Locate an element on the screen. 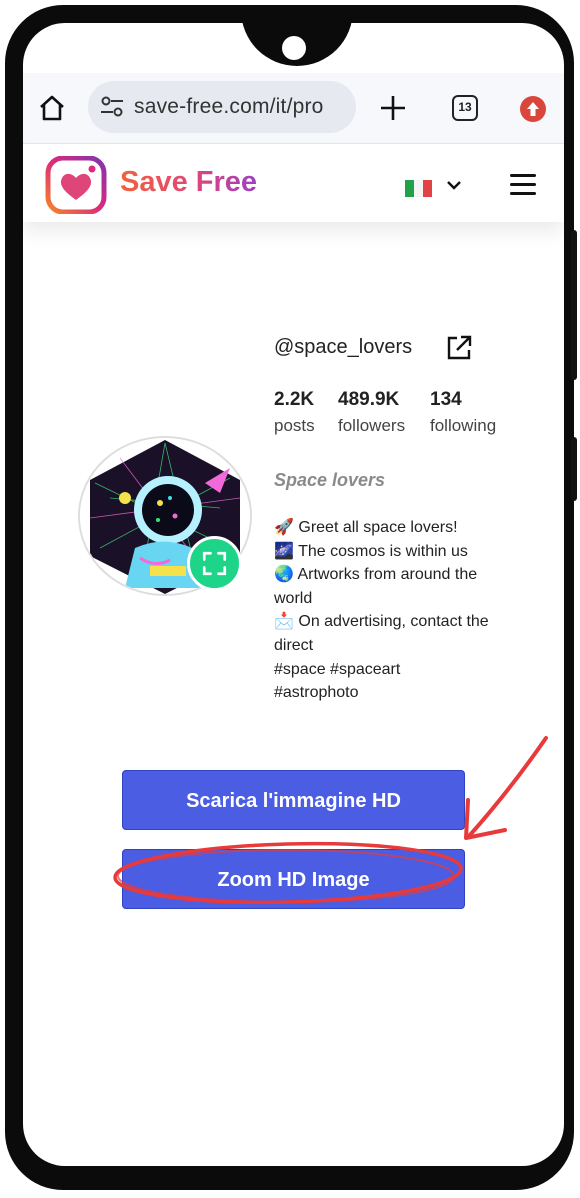 This screenshot has height=1198, width=580. highlight-ellipse-inner is located at coordinates (286, 876).